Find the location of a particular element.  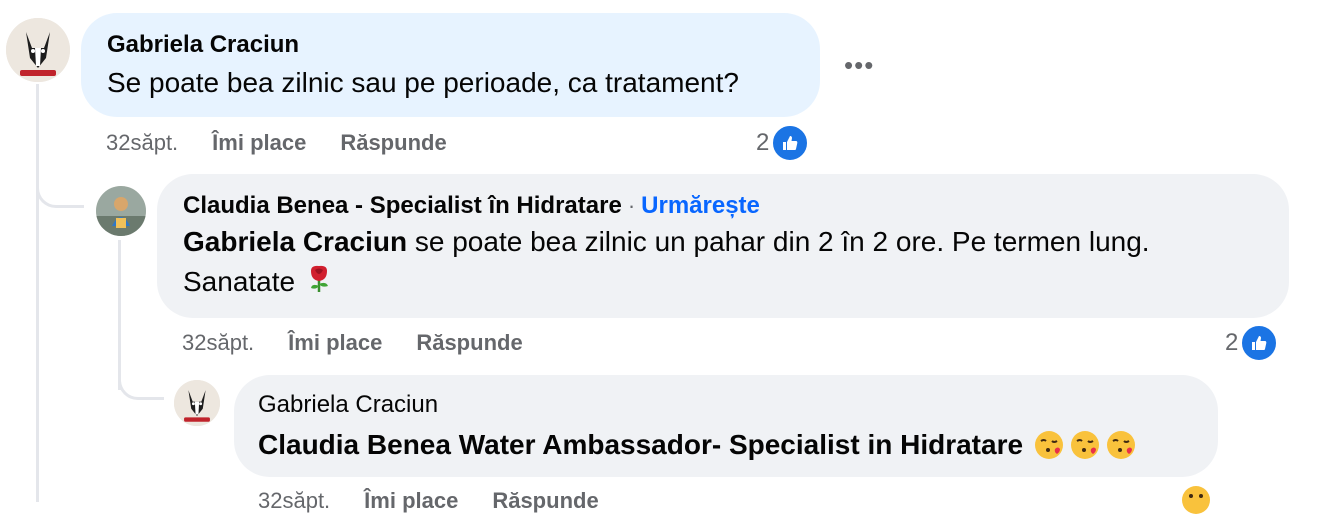

kiss-emoji-group is located at coordinates (1085, 445).